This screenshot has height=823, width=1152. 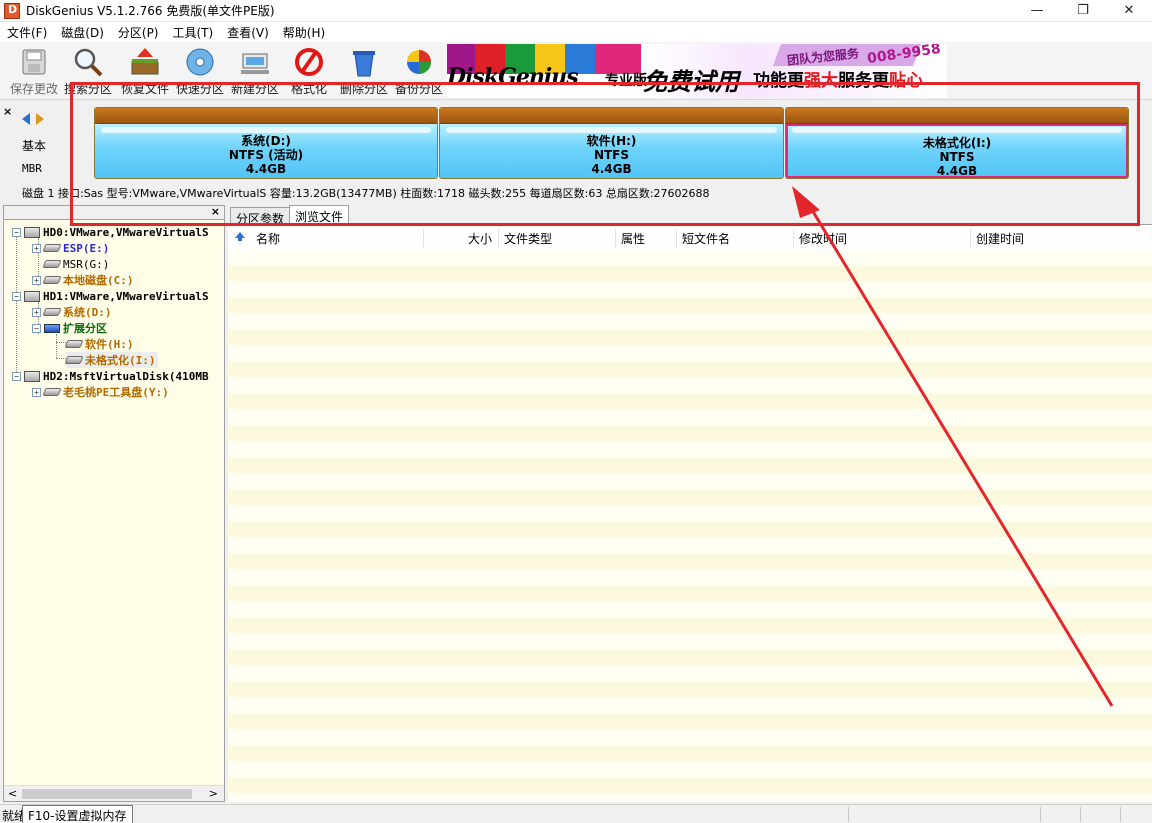 What do you see at coordinates (27, 32) in the screenshot?
I see `menu-file: 文件(F)` at bounding box center [27, 32].